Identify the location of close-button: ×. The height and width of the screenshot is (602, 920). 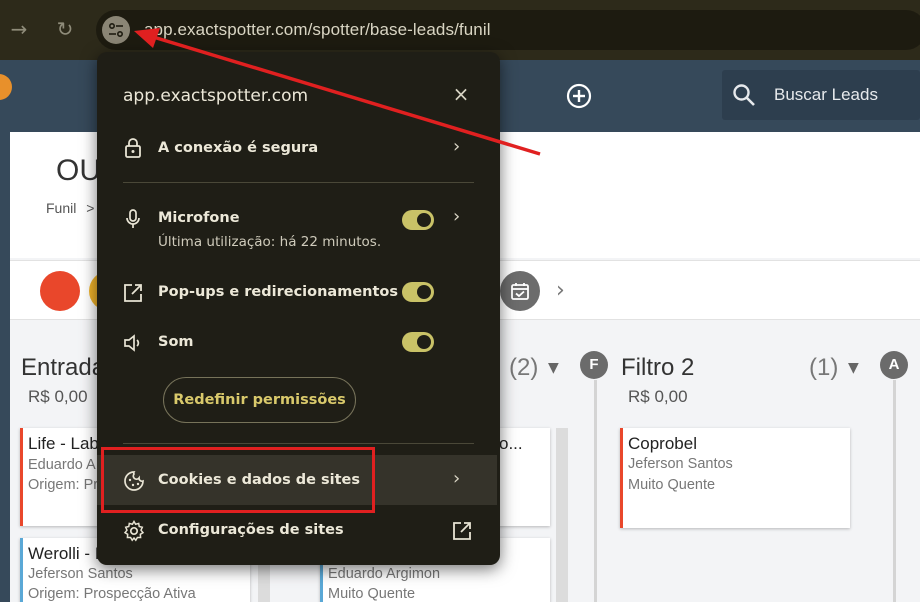
(461, 94).